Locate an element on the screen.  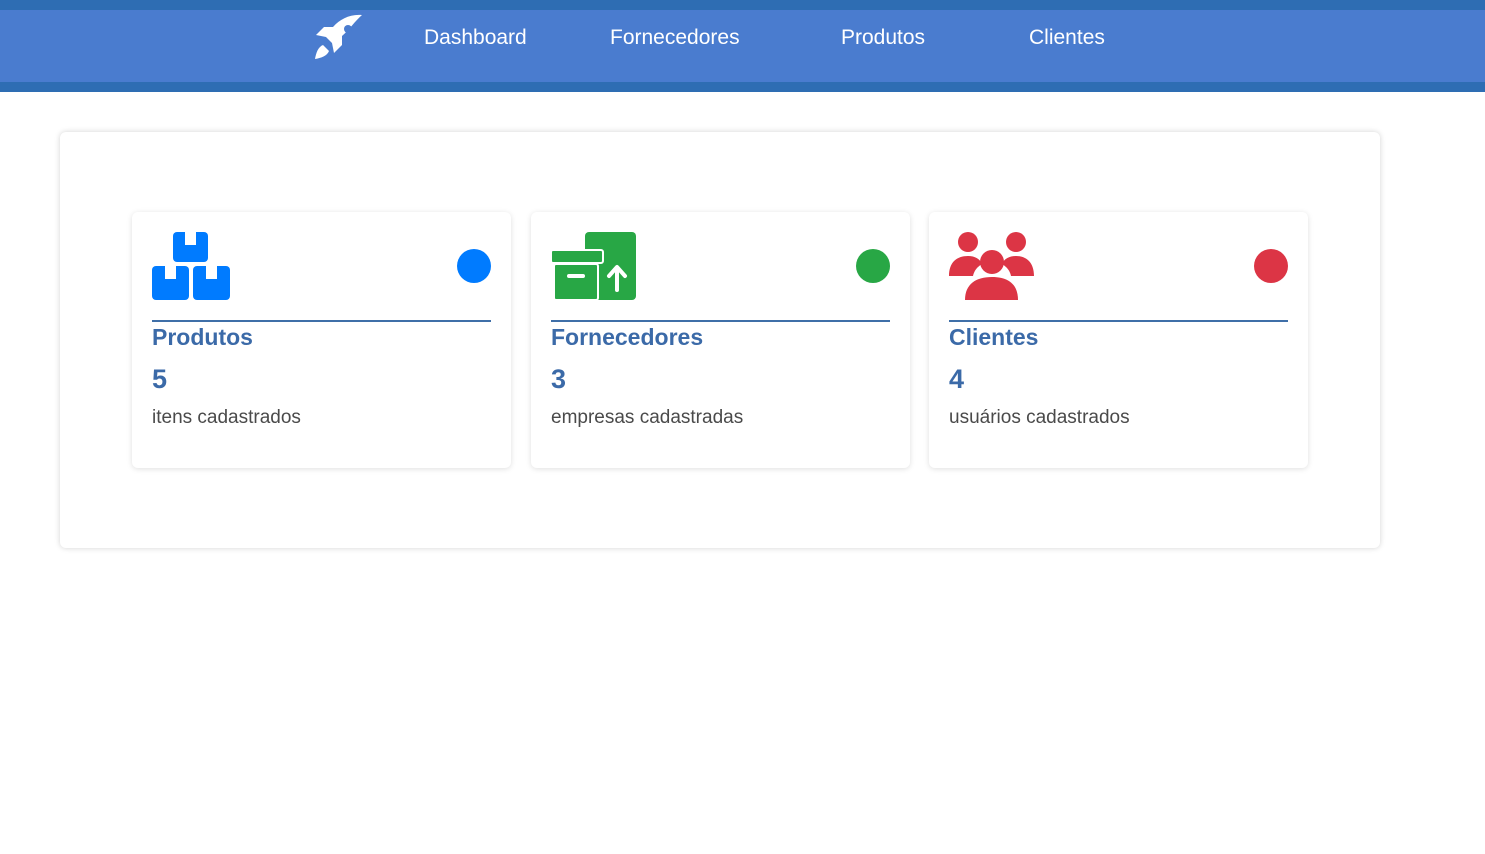
card-title: Fornecedores is located at coordinates (627, 337).